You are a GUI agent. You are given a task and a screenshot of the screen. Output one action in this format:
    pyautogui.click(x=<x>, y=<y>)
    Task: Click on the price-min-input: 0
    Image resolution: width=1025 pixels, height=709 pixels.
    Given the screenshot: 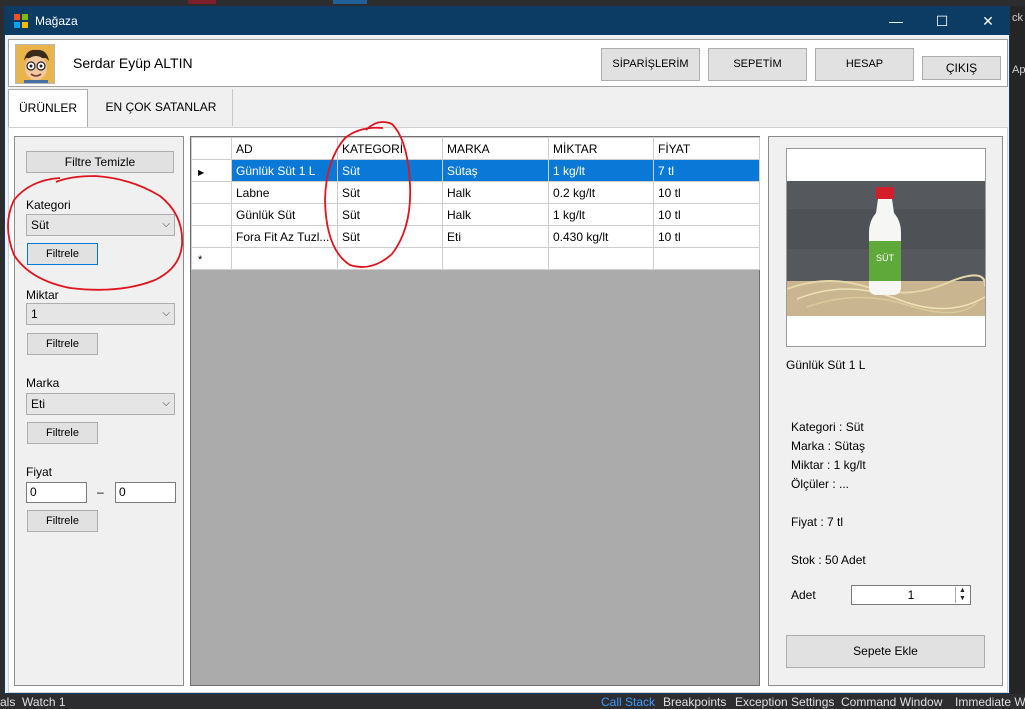 What is the action you would take?
    pyautogui.click(x=56, y=492)
    